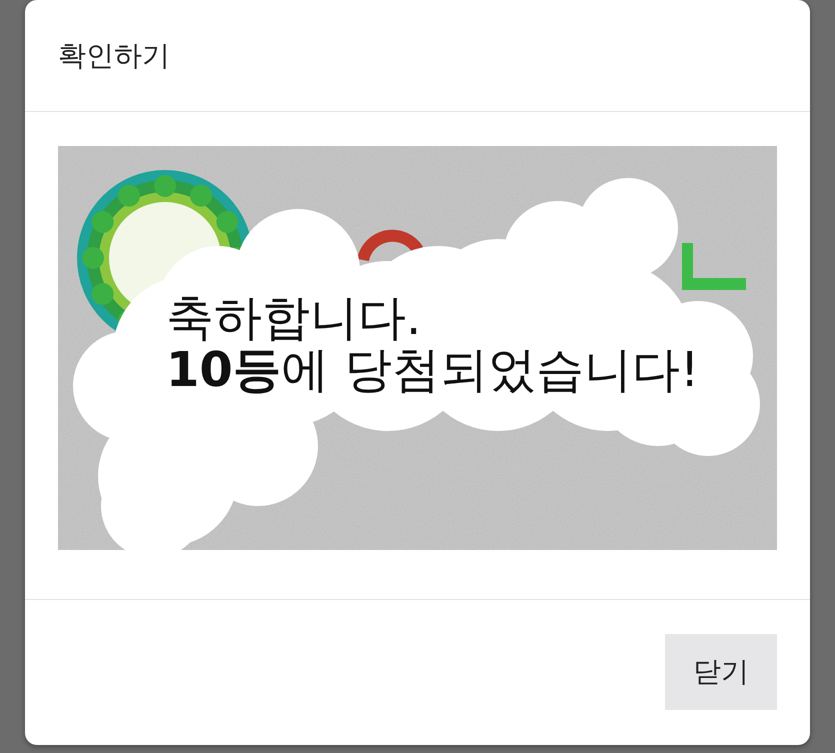 This screenshot has height=753, width=835. Describe the element at coordinates (114, 56) in the screenshot. I see `dialog-title: 확인하기` at that location.